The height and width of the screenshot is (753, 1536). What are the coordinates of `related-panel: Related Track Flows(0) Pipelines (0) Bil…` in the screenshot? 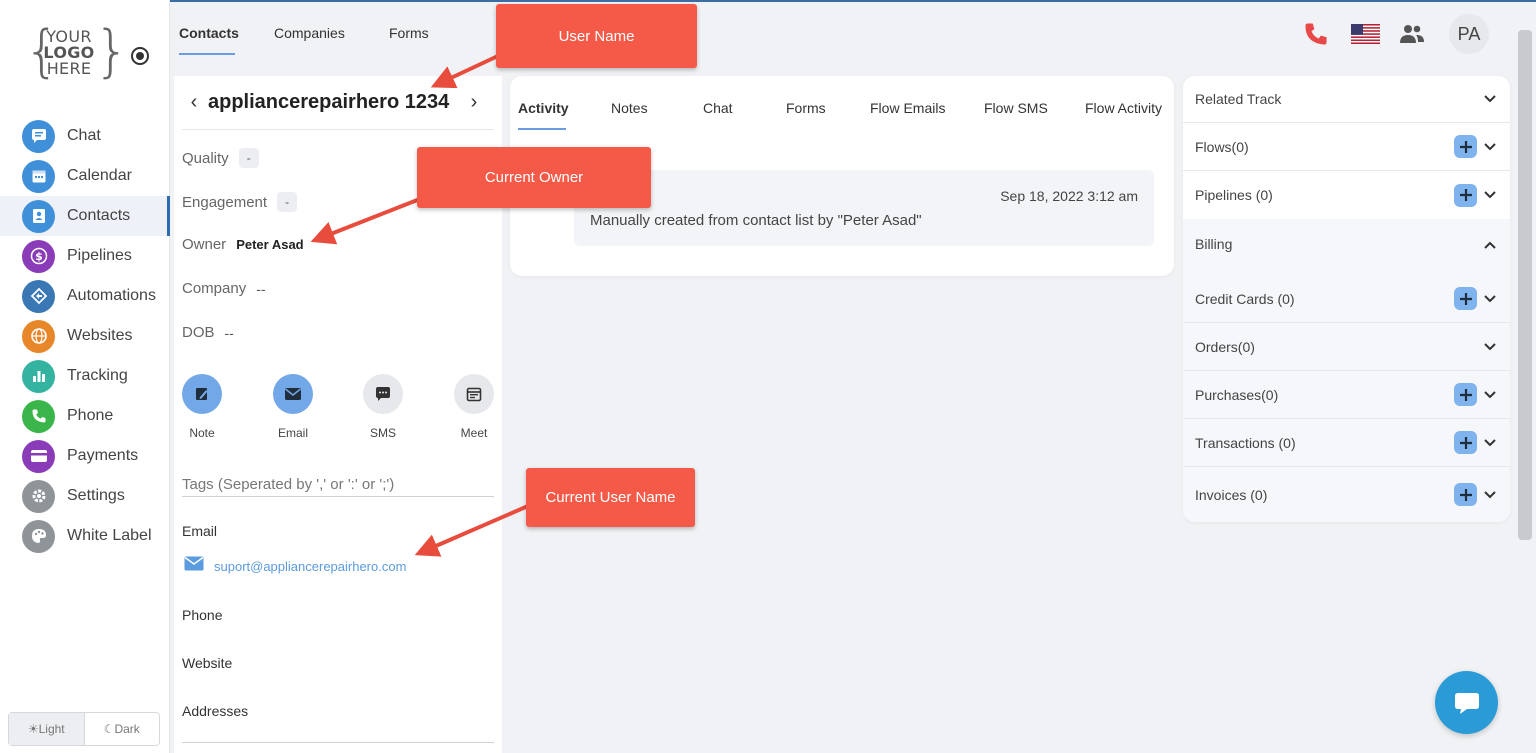 It's located at (1346, 299).